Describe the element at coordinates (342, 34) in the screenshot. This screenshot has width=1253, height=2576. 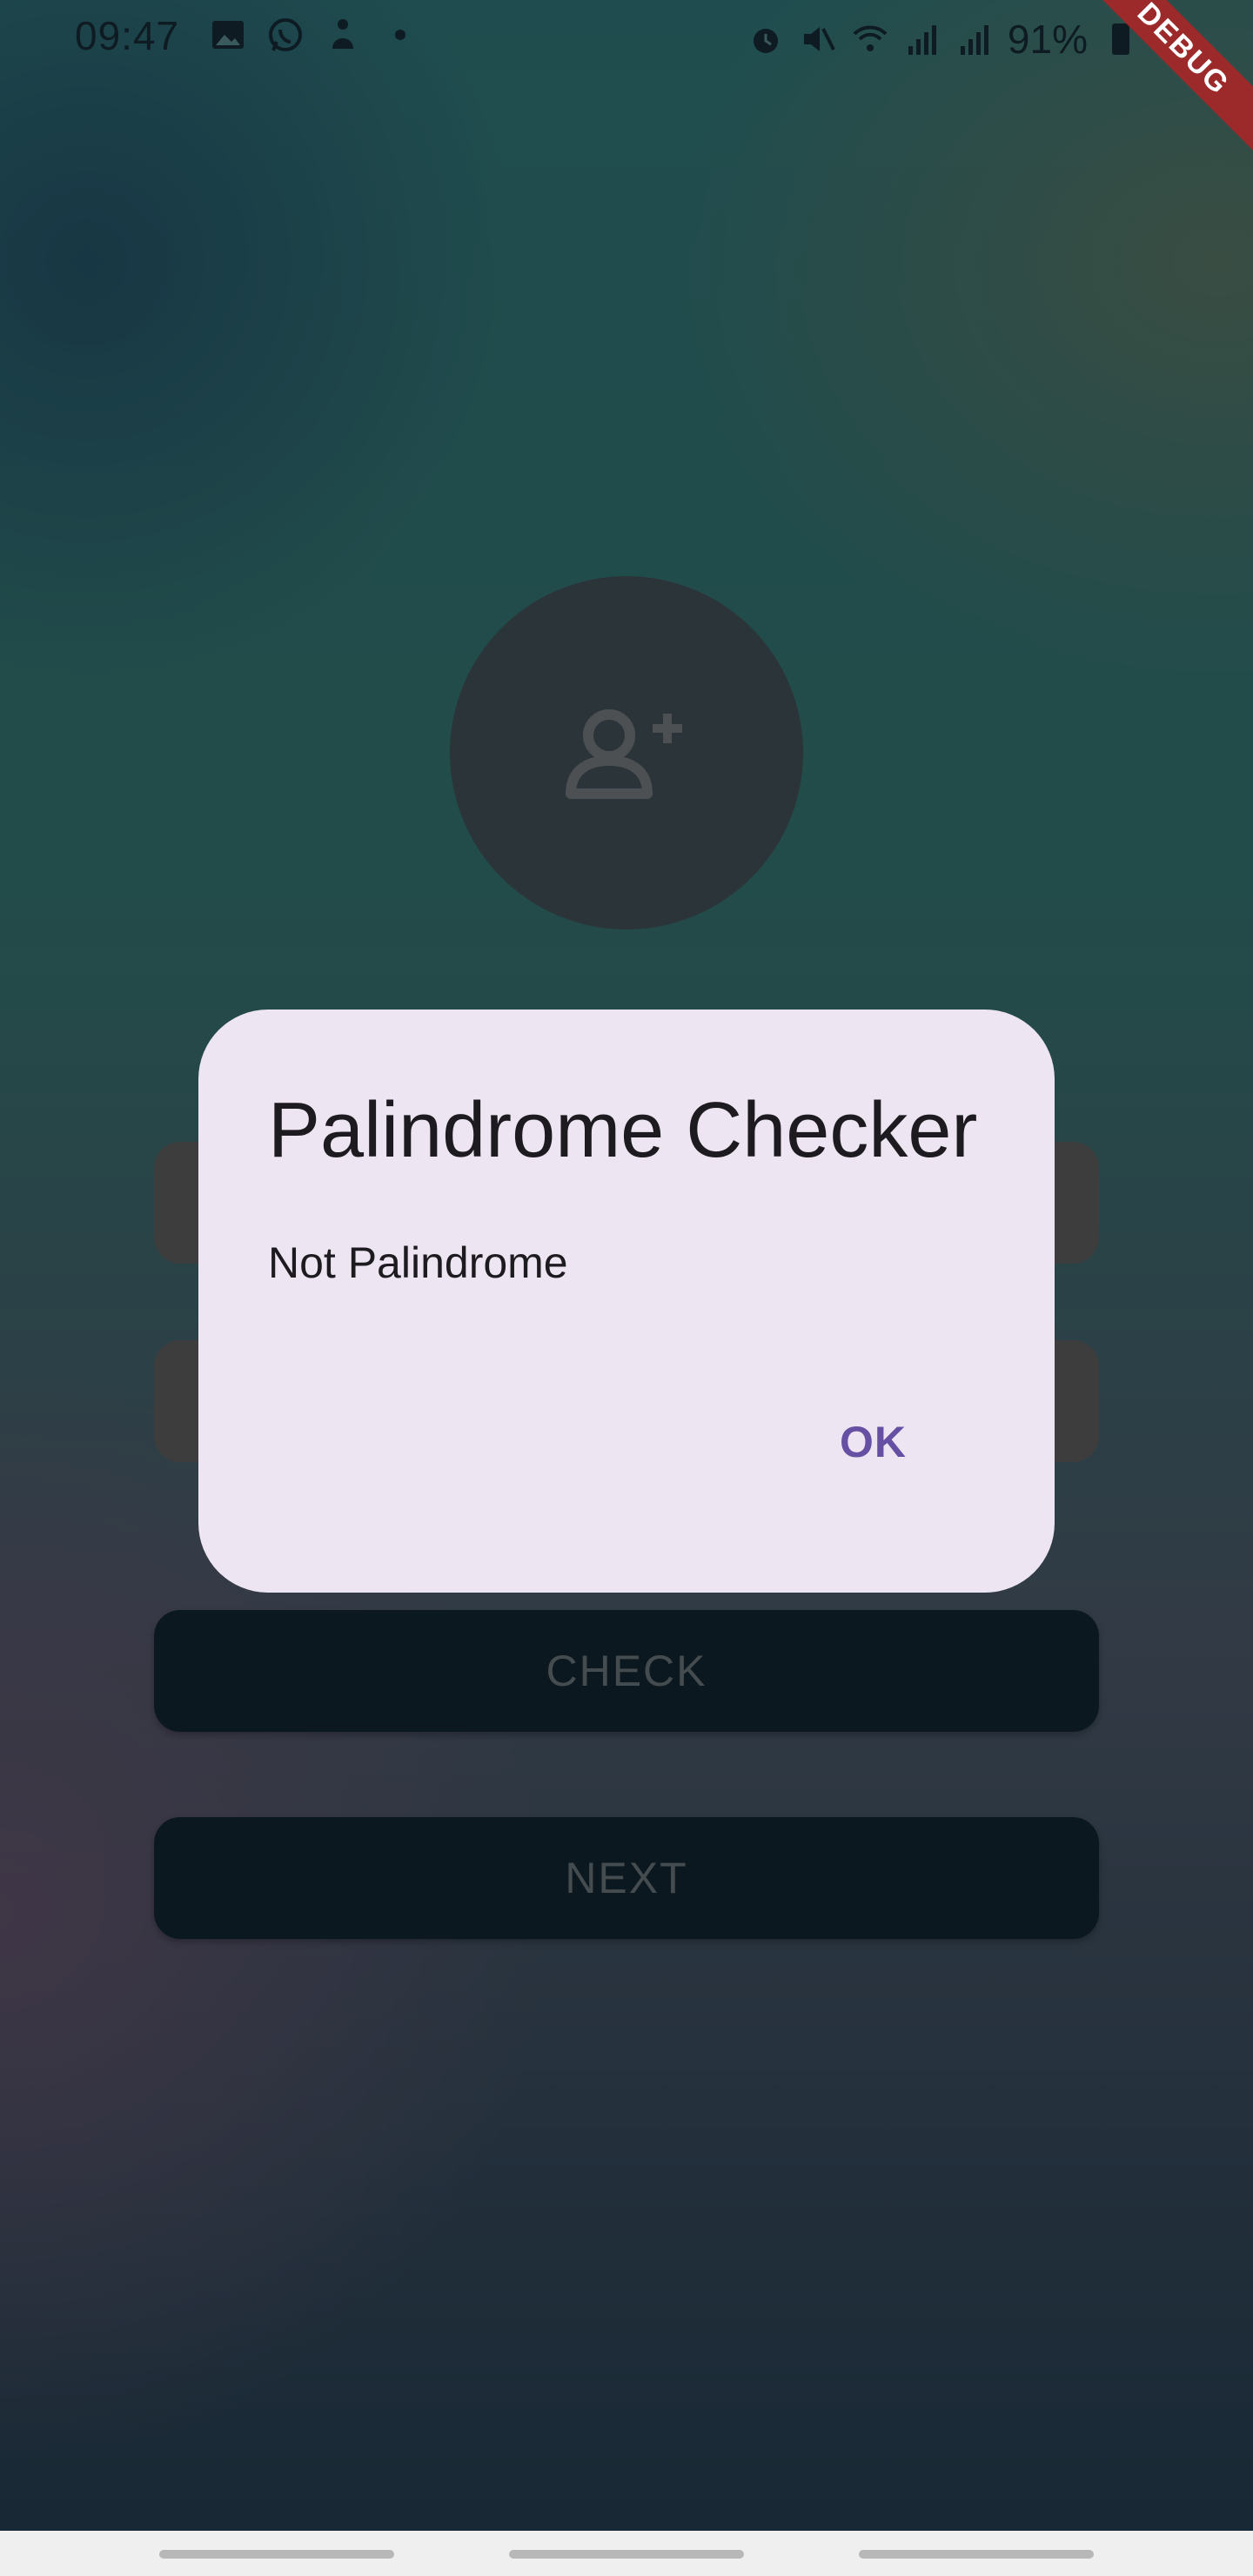
I see `app-notification-icon` at that location.